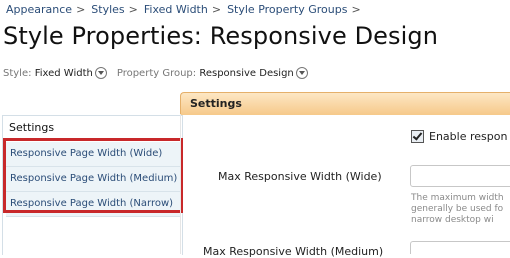 Image resolution: width=510 pixels, height=258 pixels. What do you see at coordinates (180, 184) in the screenshot?
I see `content-divider` at bounding box center [180, 184].